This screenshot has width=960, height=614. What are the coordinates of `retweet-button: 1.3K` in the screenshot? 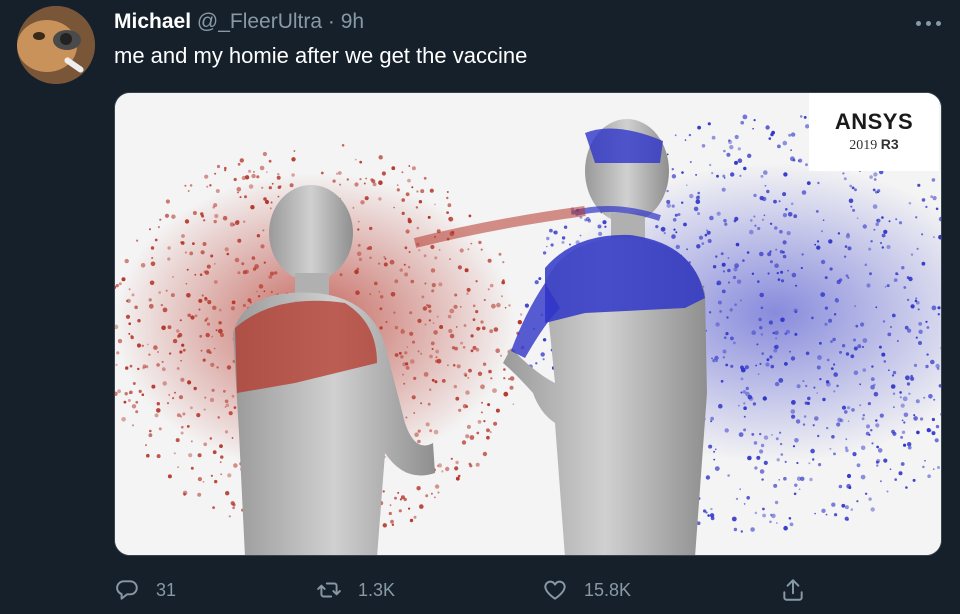 It's located at (355, 590).